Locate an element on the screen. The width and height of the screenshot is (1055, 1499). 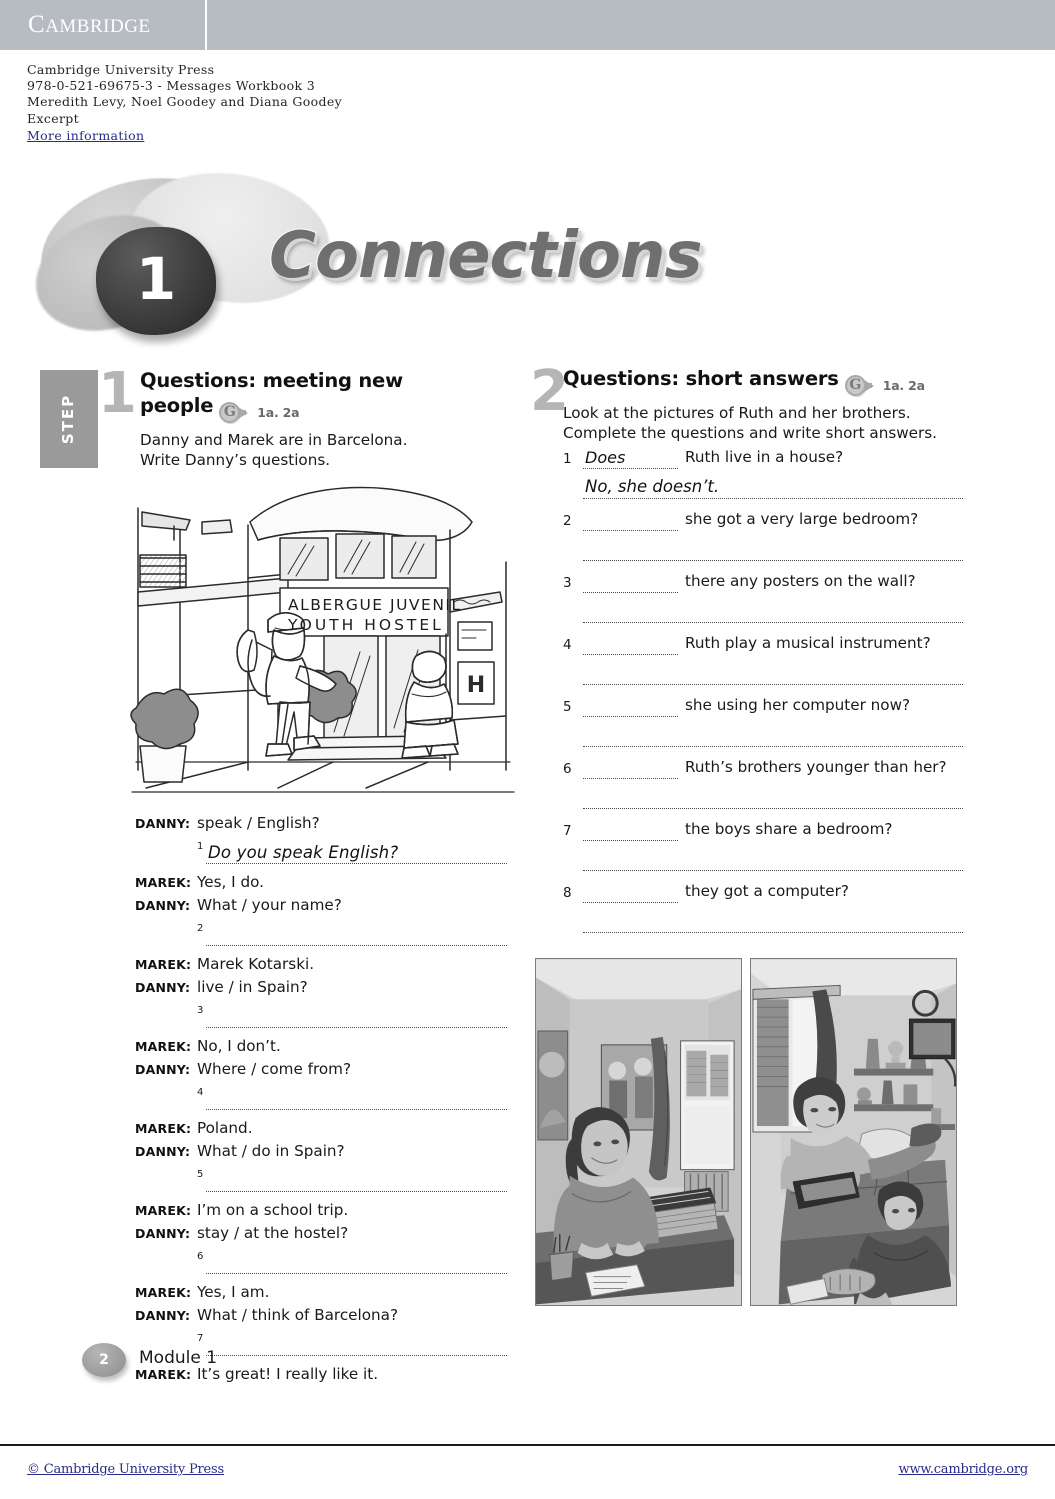
page-number: 2 is located at coordinates (104, 1360).